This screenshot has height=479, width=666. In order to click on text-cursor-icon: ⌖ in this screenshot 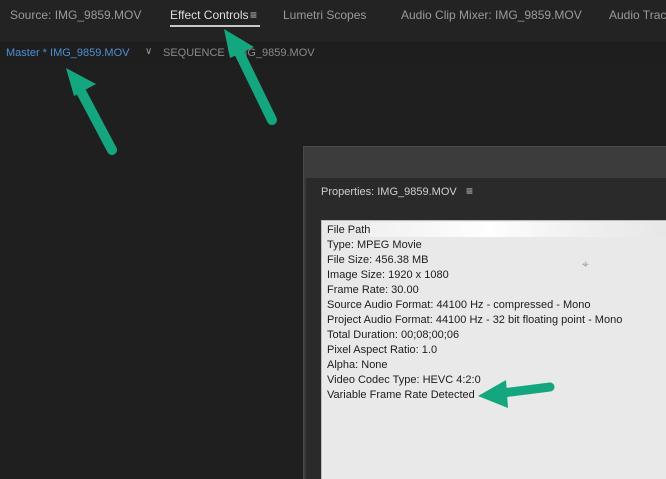, I will do `click(585, 264)`.